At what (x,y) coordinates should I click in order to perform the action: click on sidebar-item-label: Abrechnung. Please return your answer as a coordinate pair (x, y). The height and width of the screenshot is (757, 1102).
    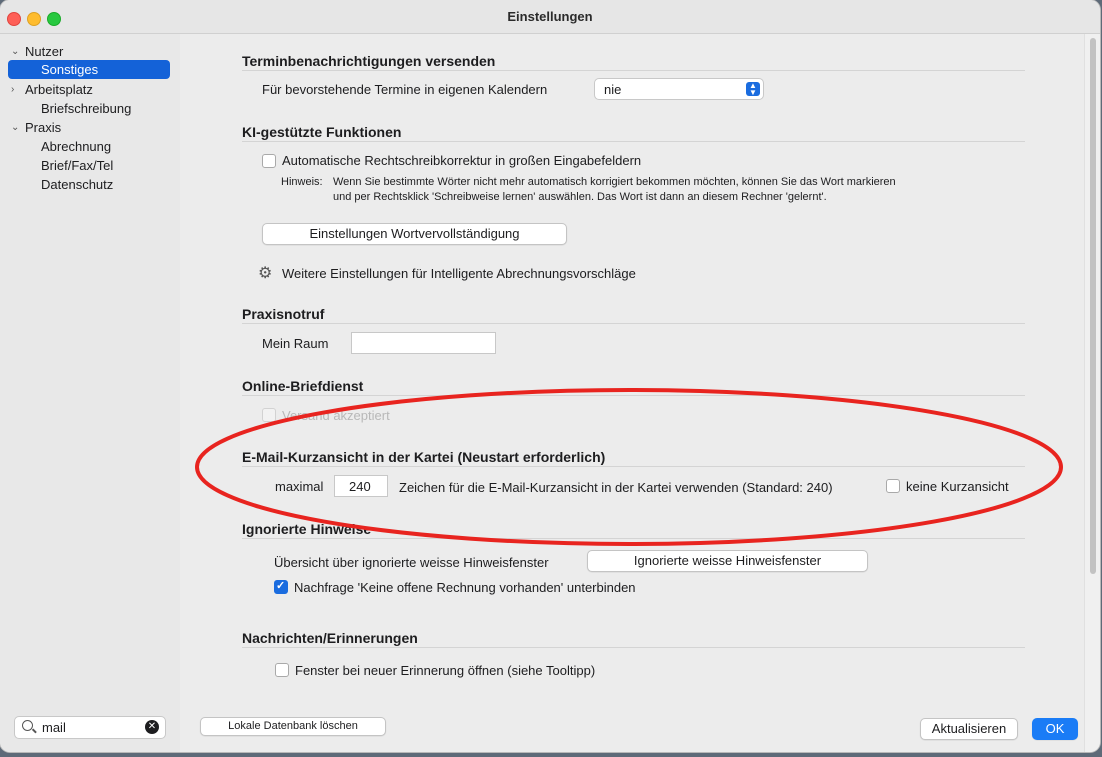
    Looking at the image, I should click on (76, 146).